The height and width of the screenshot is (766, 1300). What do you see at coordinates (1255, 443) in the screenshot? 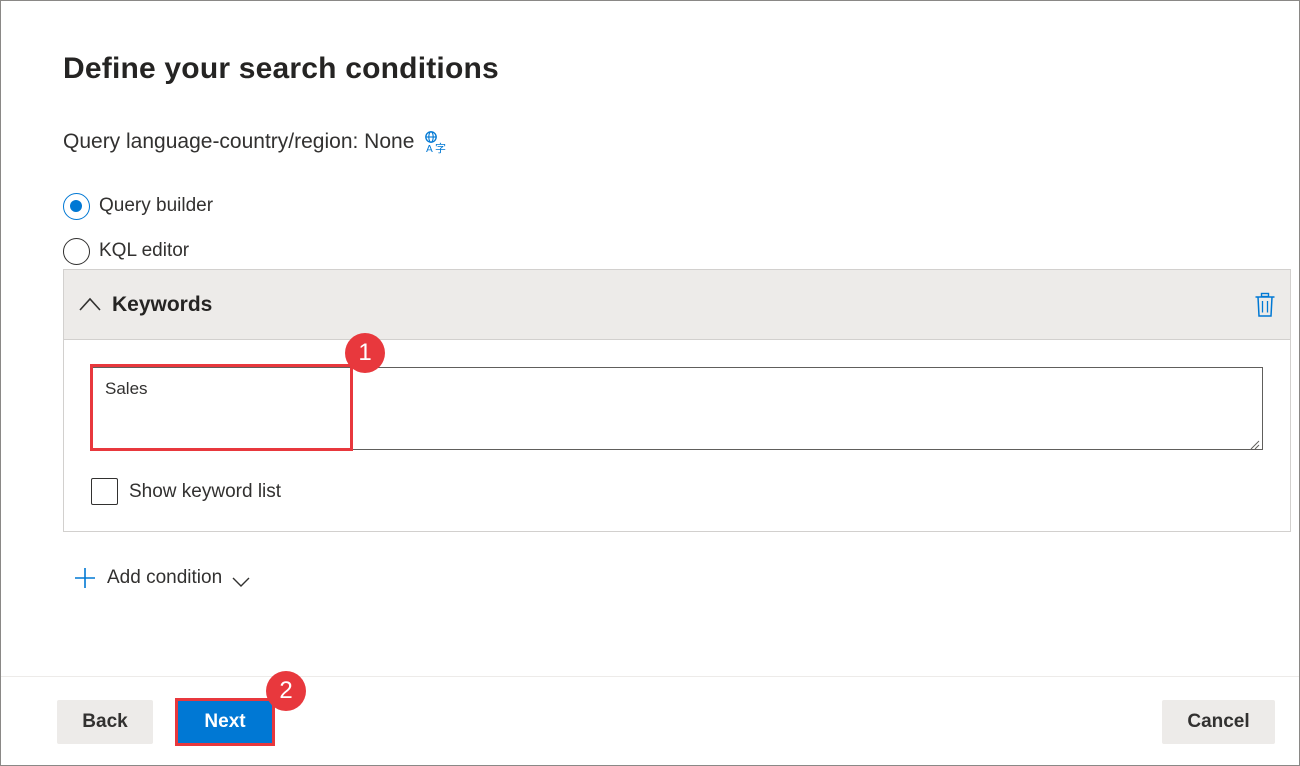
I see `resize-handle-icon` at bounding box center [1255, 443].